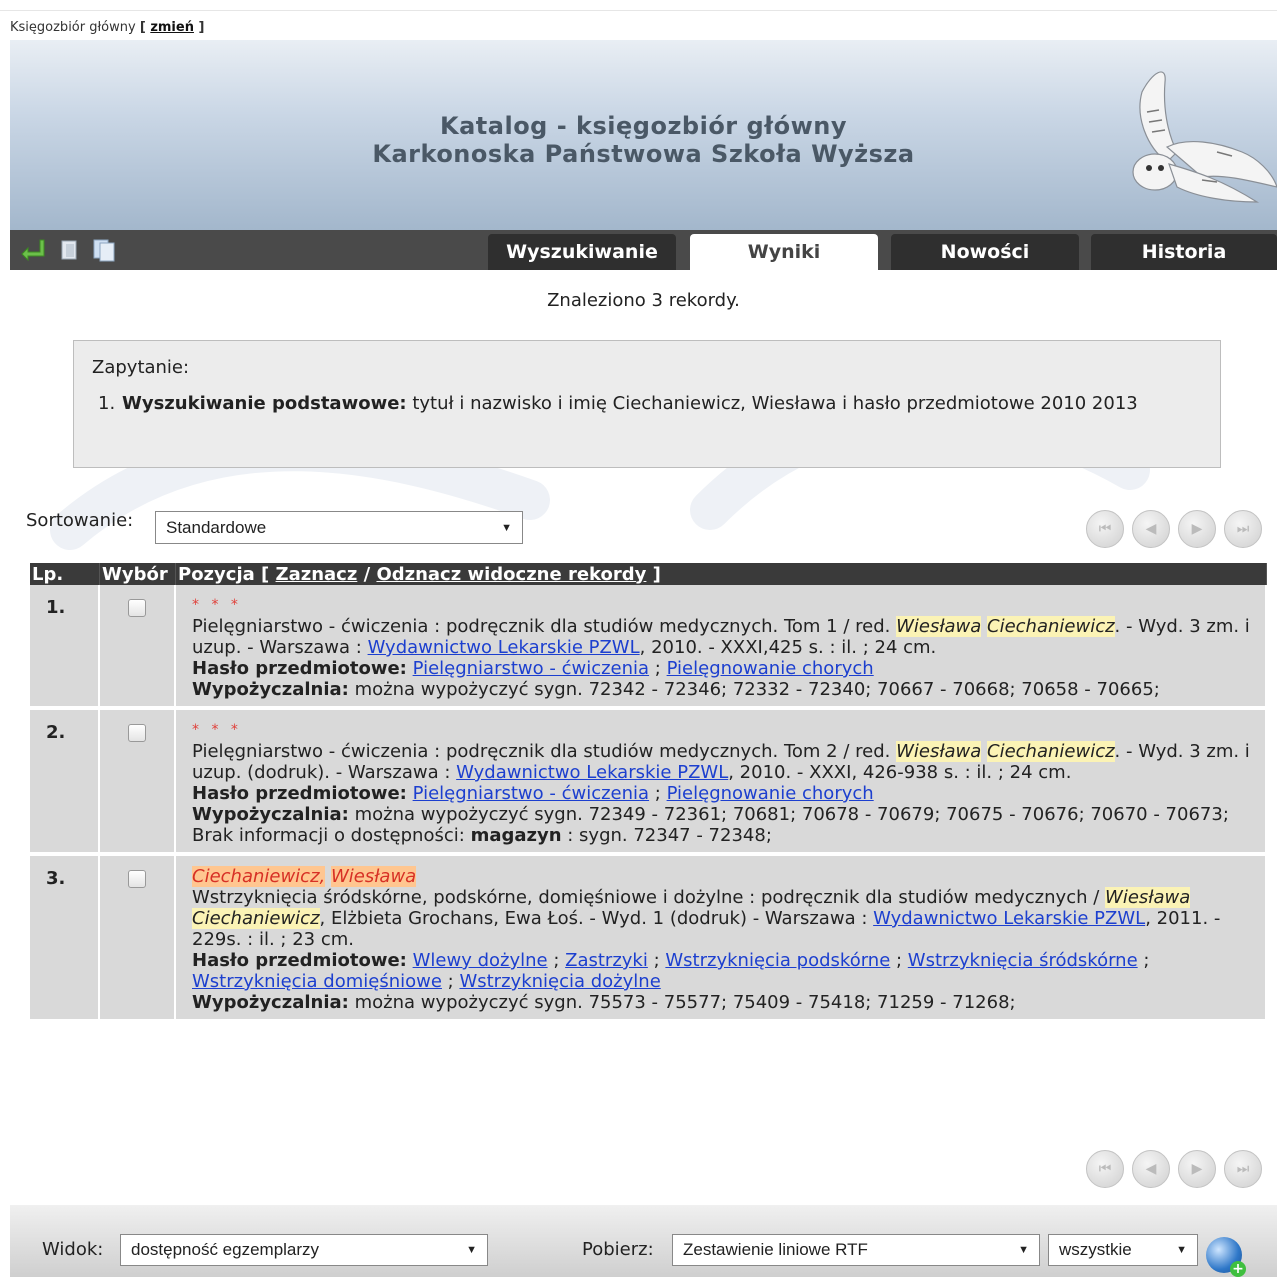 This screenshot has height=1277, width=1277. What do you see at coordinates (105, 250) in the screenshot?
I see `copy-all-icon` at bounding box center [105, 250].